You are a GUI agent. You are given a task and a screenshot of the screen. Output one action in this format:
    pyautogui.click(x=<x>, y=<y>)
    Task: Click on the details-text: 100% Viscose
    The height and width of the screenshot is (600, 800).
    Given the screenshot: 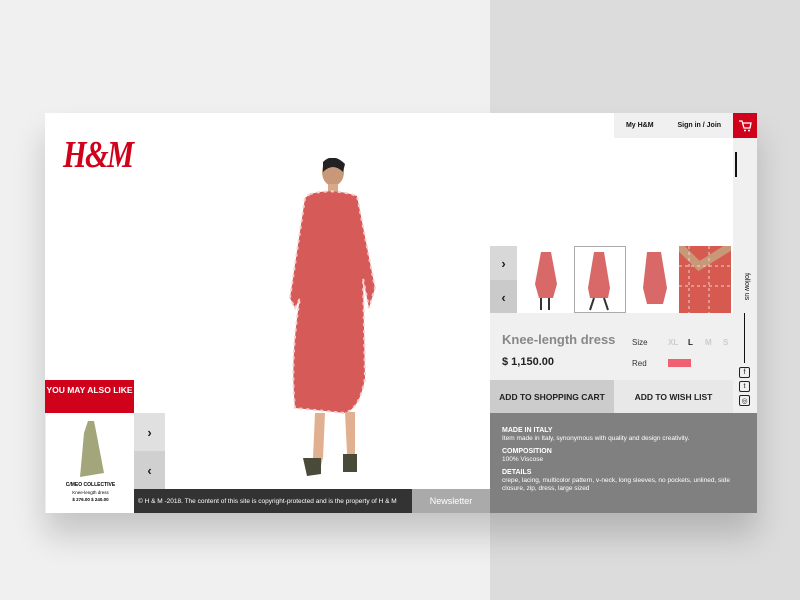 What is the action you would take?
    pyautogui.click(x=523, y=459)
    